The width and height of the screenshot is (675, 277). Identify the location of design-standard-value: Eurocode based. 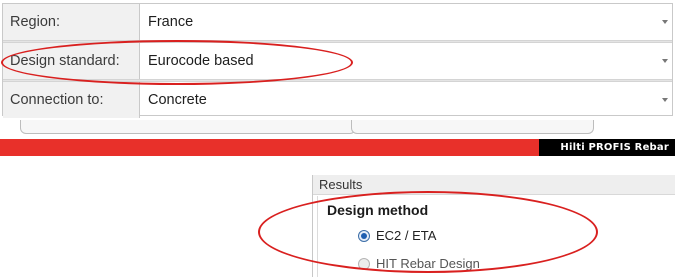
(201, 61).